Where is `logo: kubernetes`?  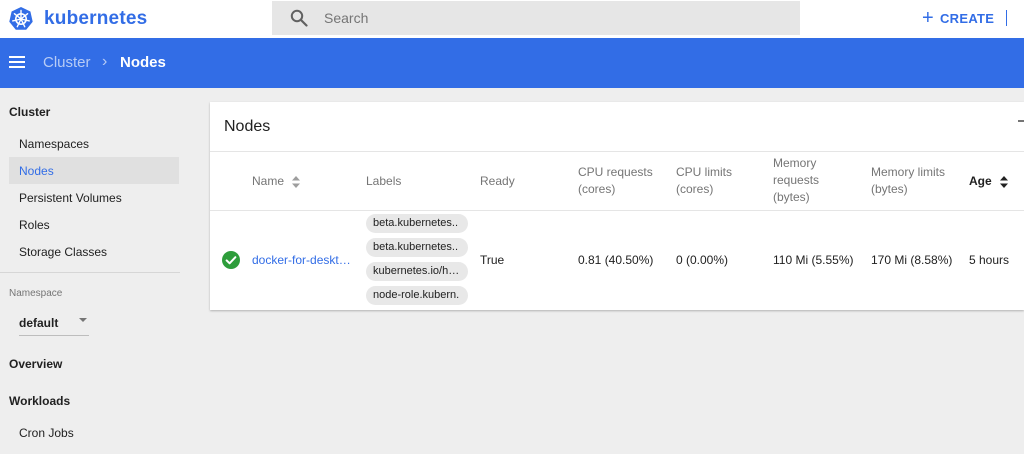
logo: kubernetes is located at coordinates (77, 19).